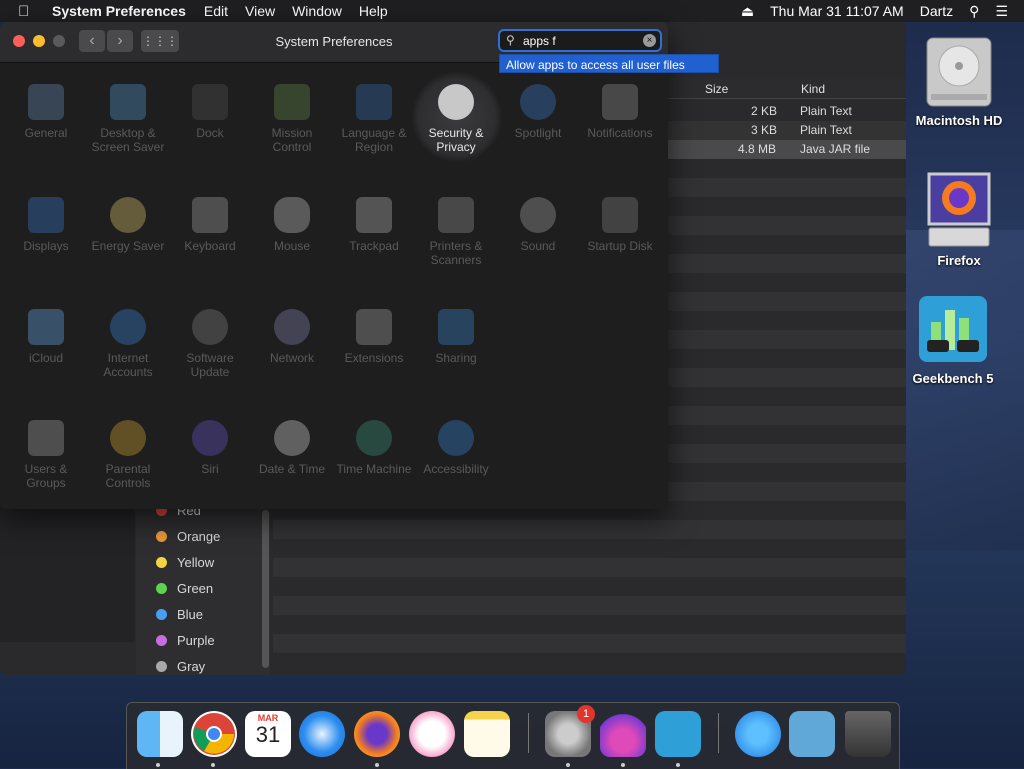 This screenshot has height=769, width=1024. What do you see at coordinates (959, 209) in the screenshot?
I see `firefox-installer-icon` at bounding box center [959, 209].